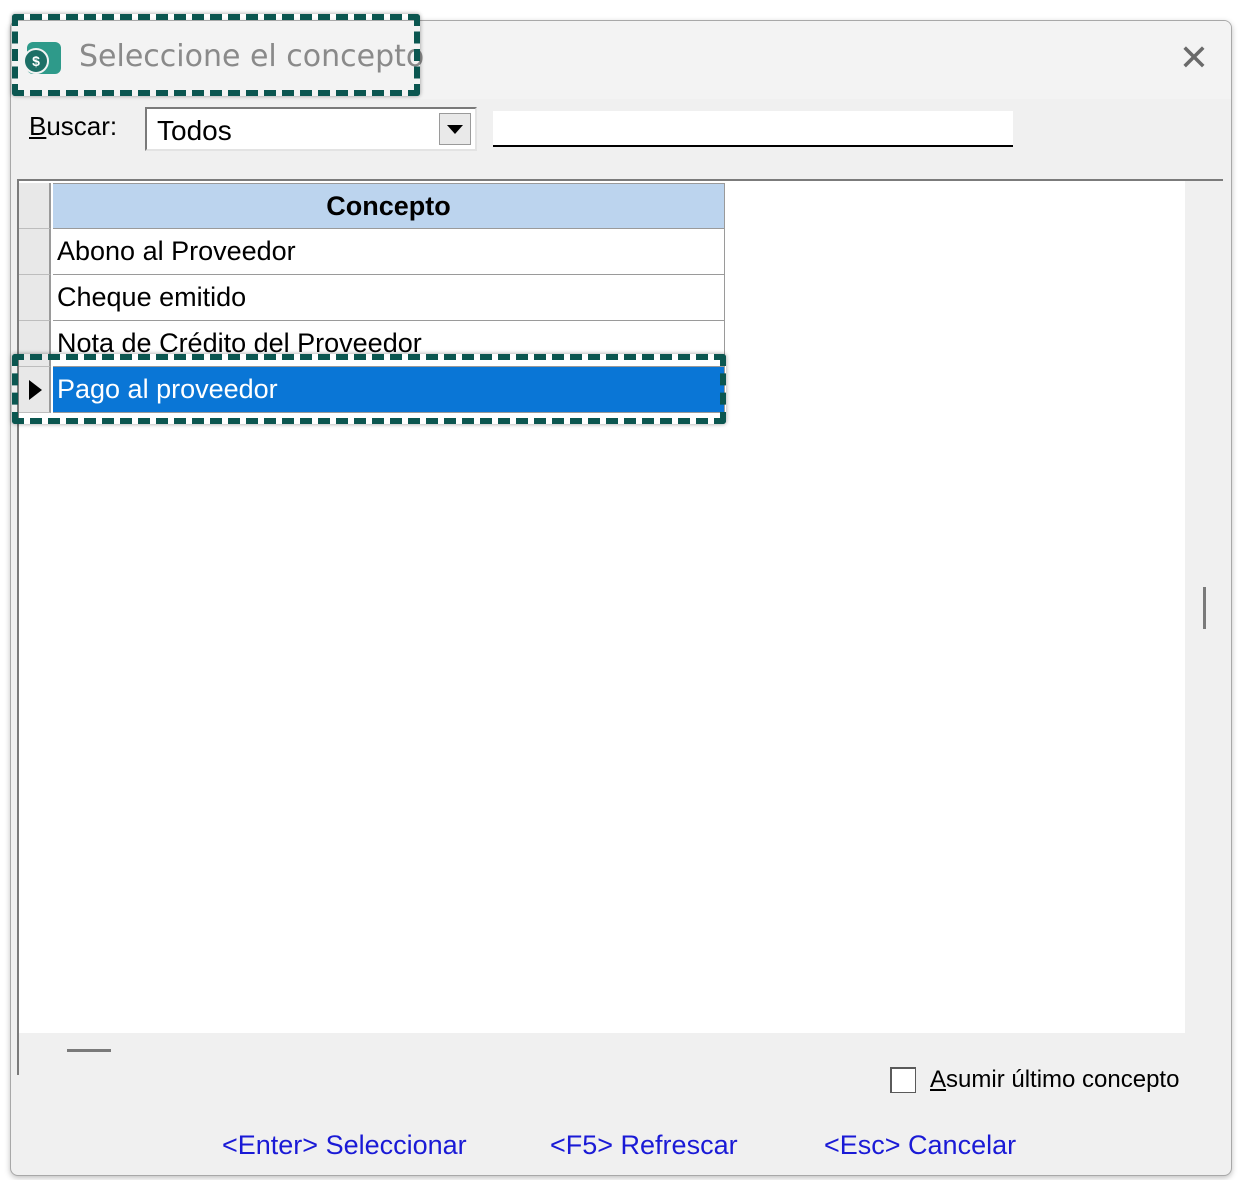 This screenshot has height=1180, width=1244. I want to click on search-row: Buscar: Todos, so click(621, 141).